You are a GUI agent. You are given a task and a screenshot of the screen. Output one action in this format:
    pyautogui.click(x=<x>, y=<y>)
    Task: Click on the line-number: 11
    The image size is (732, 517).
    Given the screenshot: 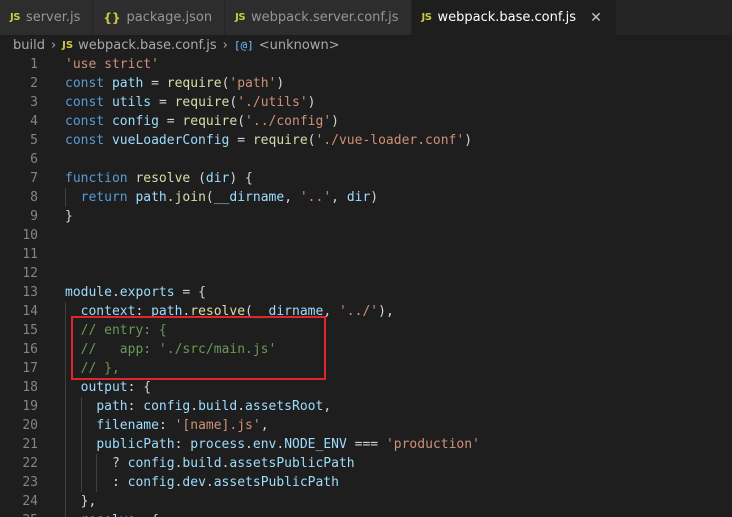 What is the action you would take?
    pyautogui.click(x=30, y=254)
    